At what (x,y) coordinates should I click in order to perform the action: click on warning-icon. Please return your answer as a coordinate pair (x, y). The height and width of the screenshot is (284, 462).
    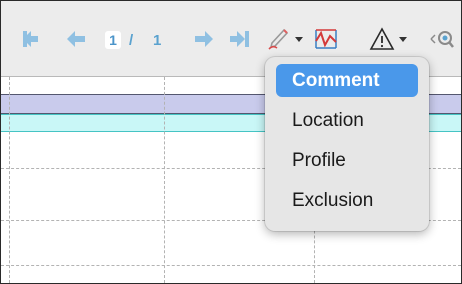
    Looking at the image, I should click on (382, 39).